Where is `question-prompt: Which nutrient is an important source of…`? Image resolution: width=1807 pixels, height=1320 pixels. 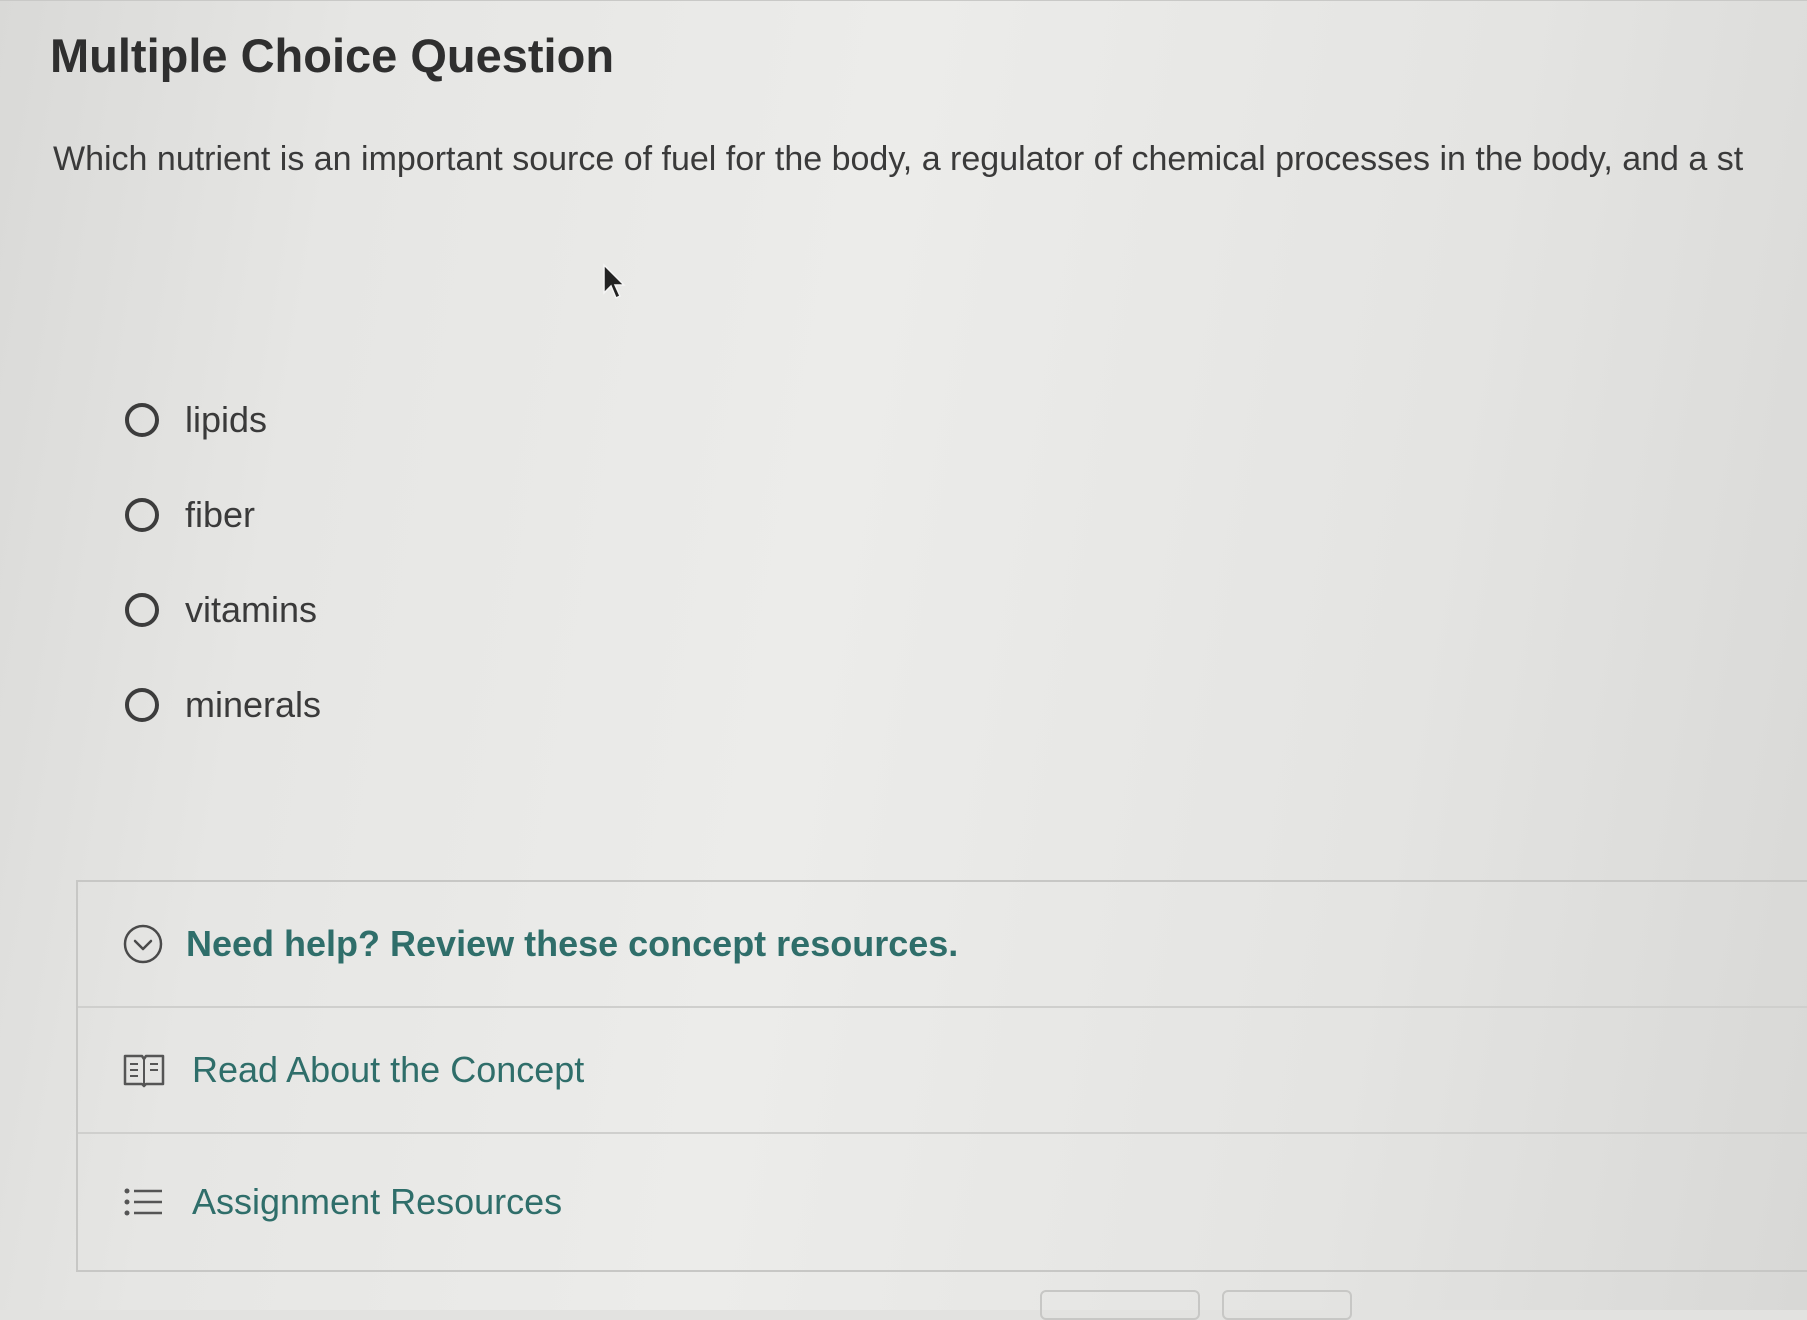
question-prompt: Which nutrient is an important source of… is located at coordinates (898, 159).